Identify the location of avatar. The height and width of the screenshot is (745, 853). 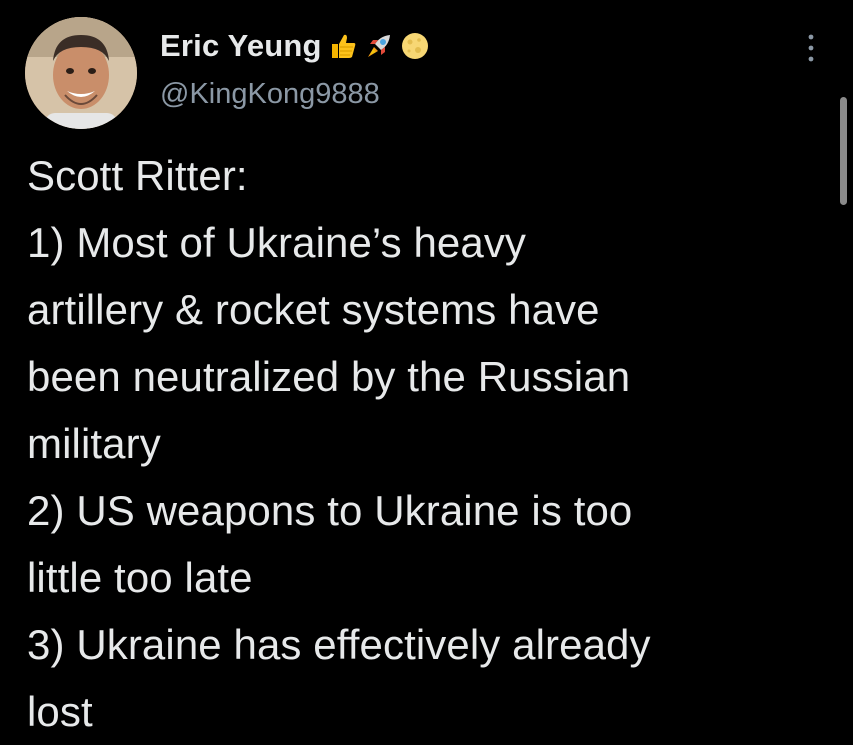
(81, 73).